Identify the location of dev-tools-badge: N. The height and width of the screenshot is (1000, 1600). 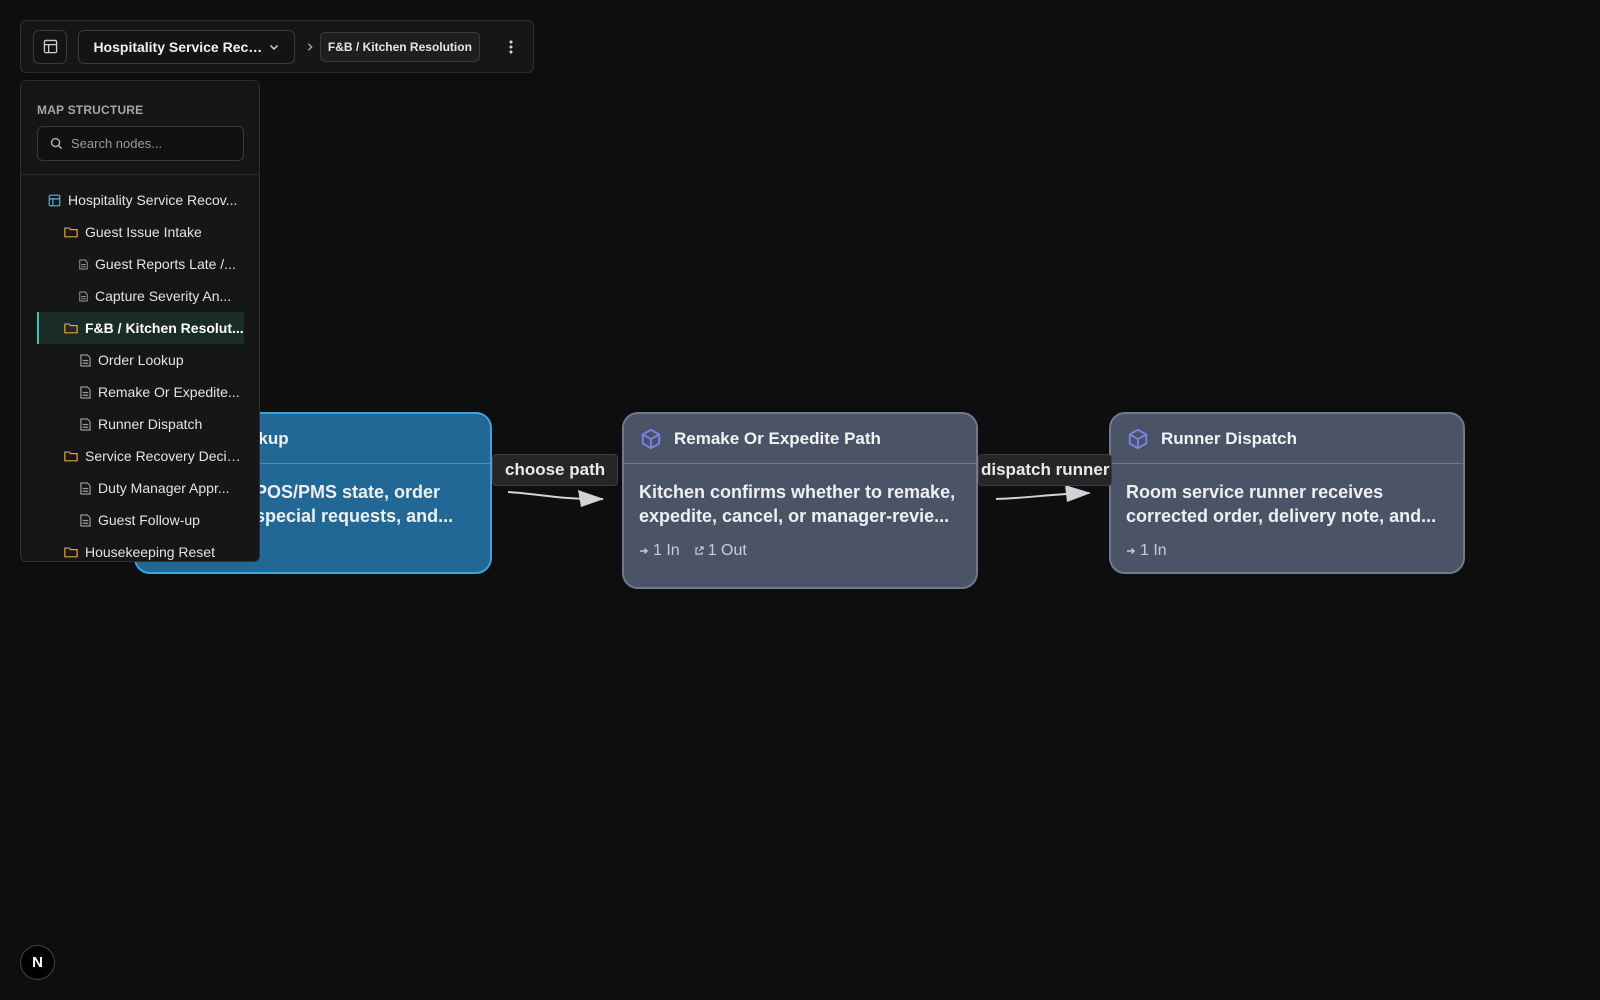
(37, 962).